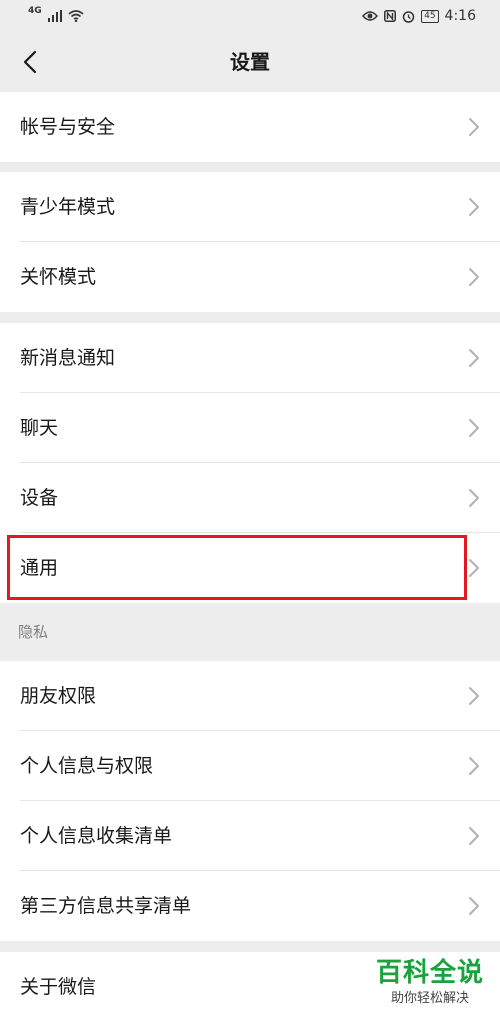 The height and width of the screenshot is (1022, 500). Describe the element at coordinates (430, 16) in the screenshot. I see `battery-icon: 45` at that location.